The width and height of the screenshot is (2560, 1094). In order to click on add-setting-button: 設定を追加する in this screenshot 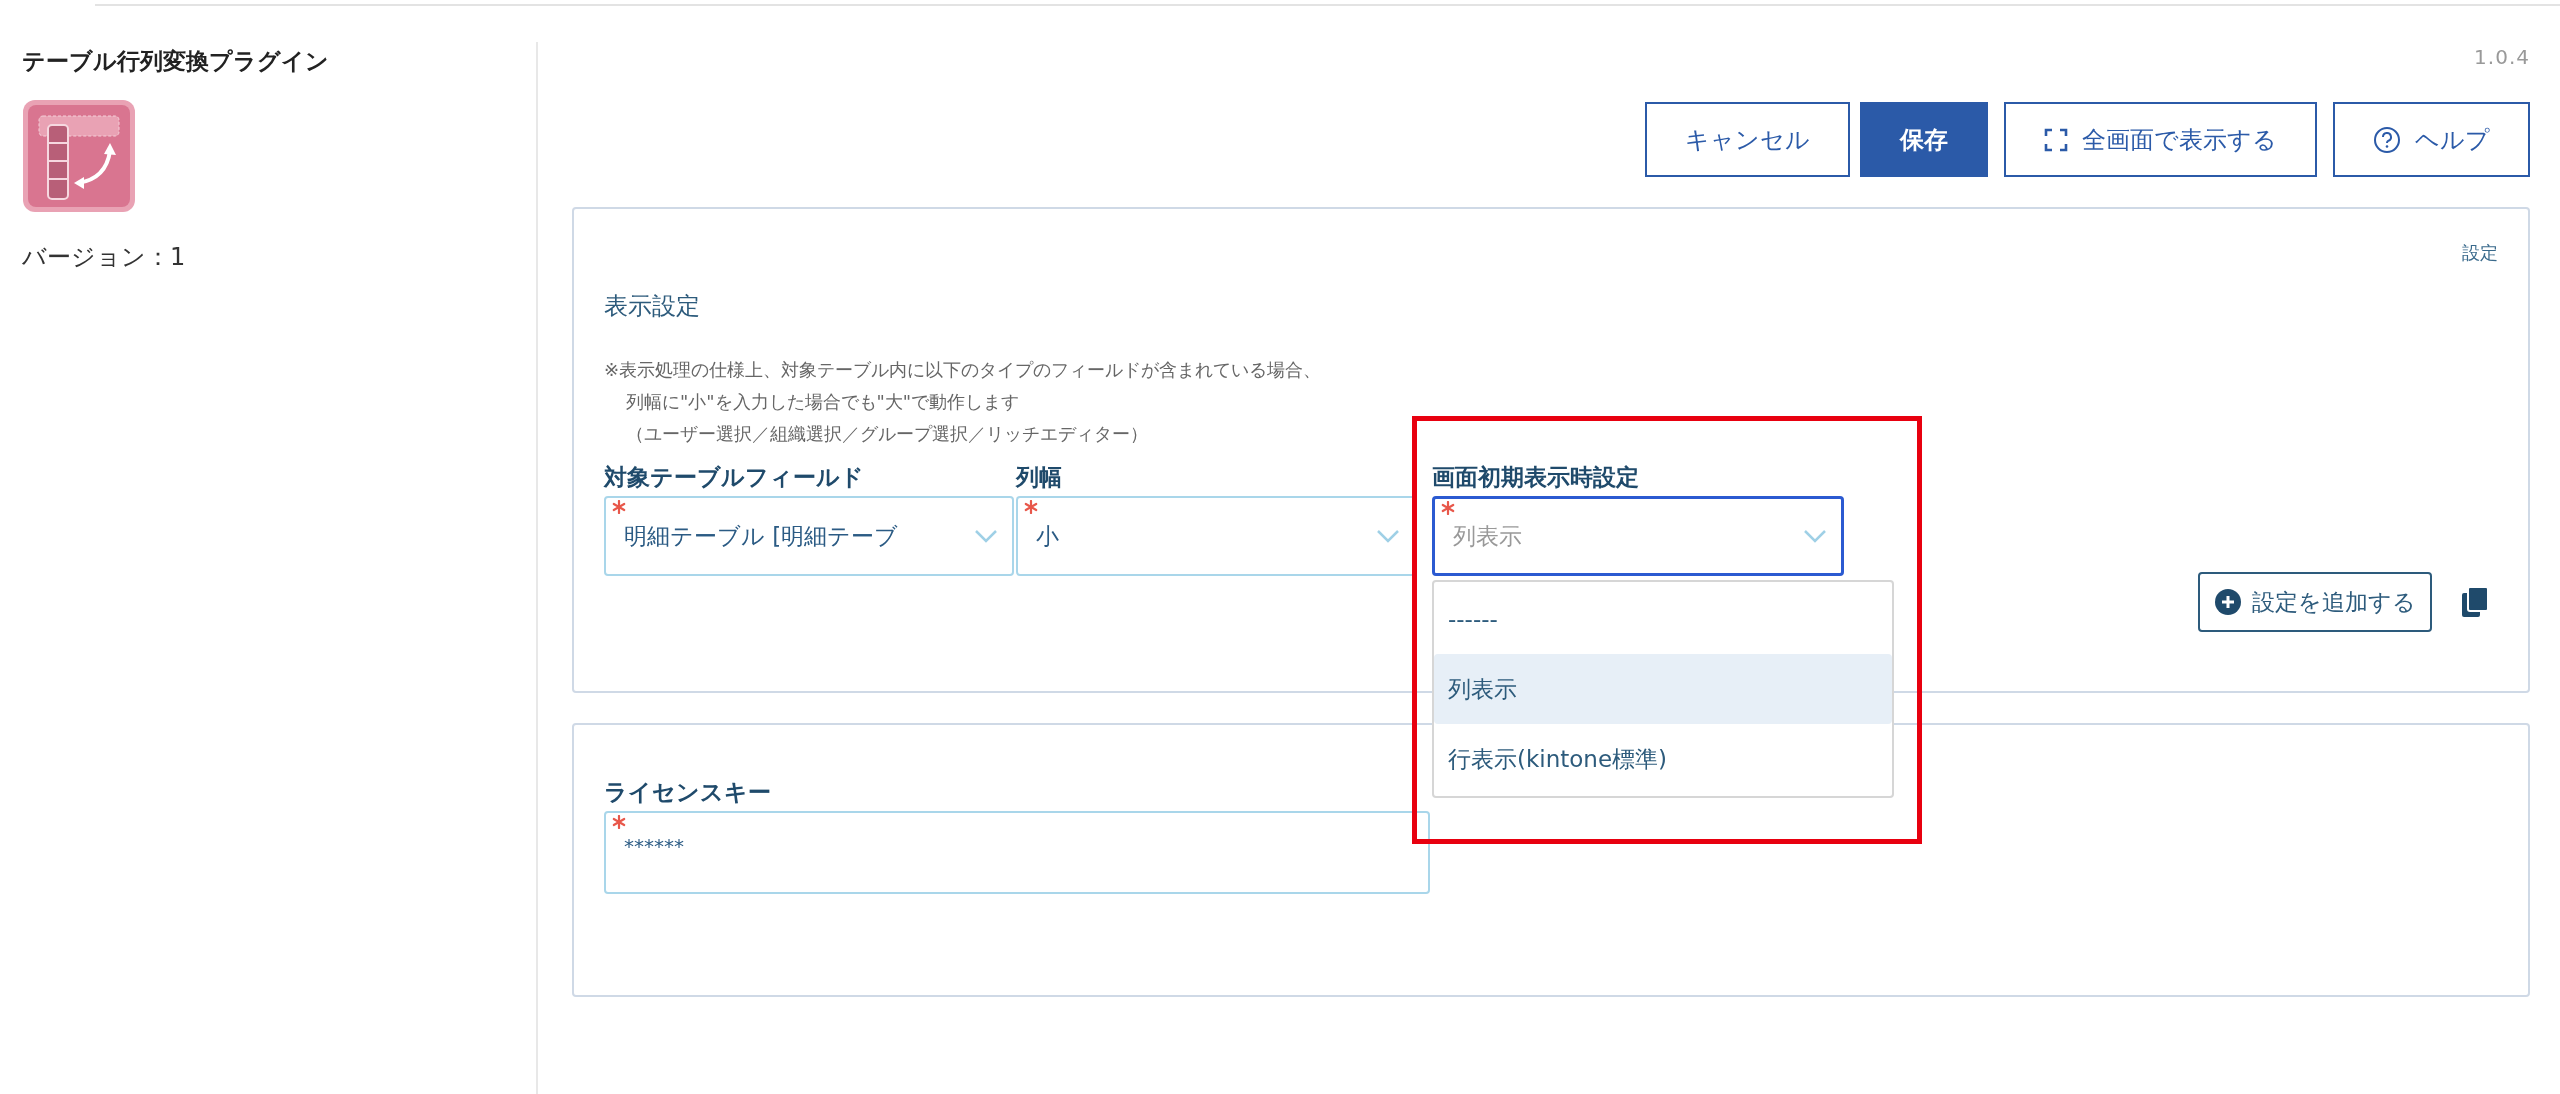, I will do `click(2315, 602)`.